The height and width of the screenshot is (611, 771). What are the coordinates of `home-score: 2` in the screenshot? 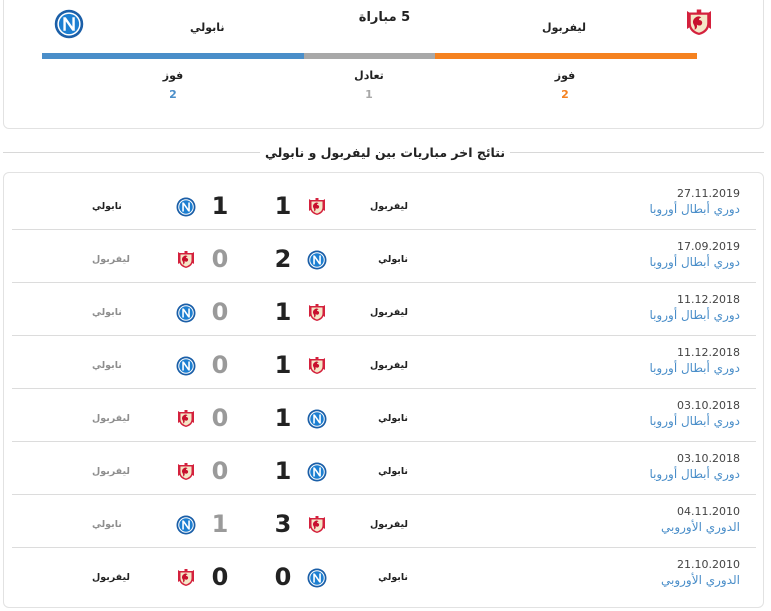 It's located at (283, 259).